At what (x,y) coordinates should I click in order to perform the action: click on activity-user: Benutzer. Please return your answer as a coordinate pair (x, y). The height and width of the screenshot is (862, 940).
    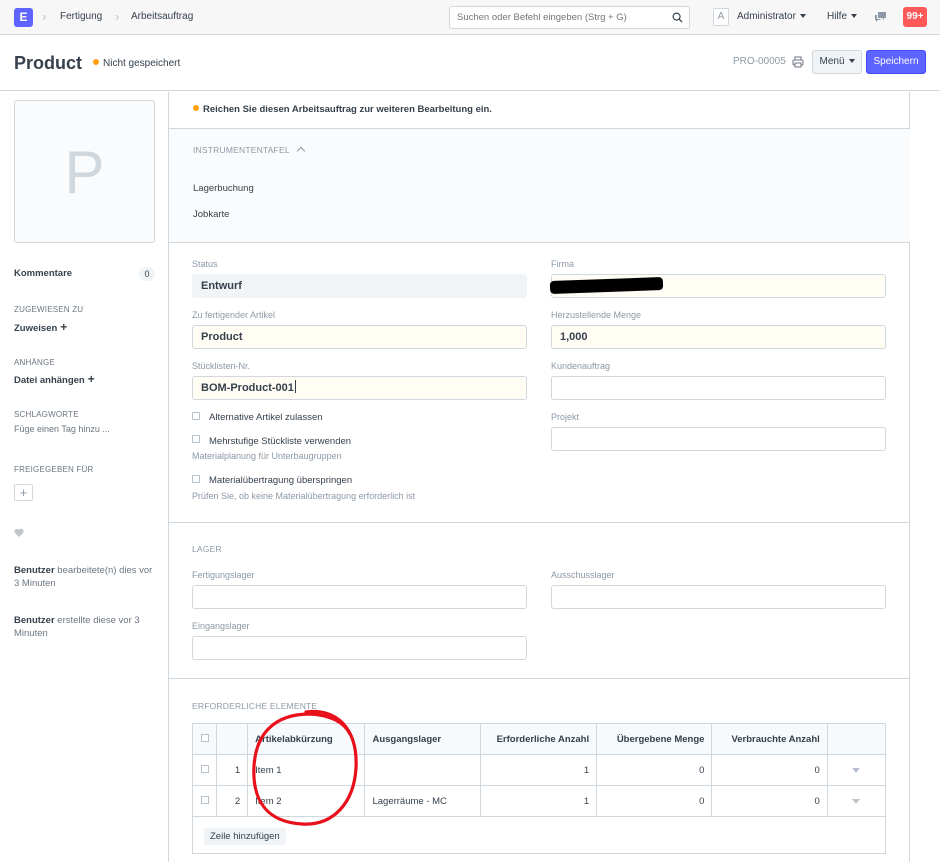
    Looking at the image, I should click on (34, 570).